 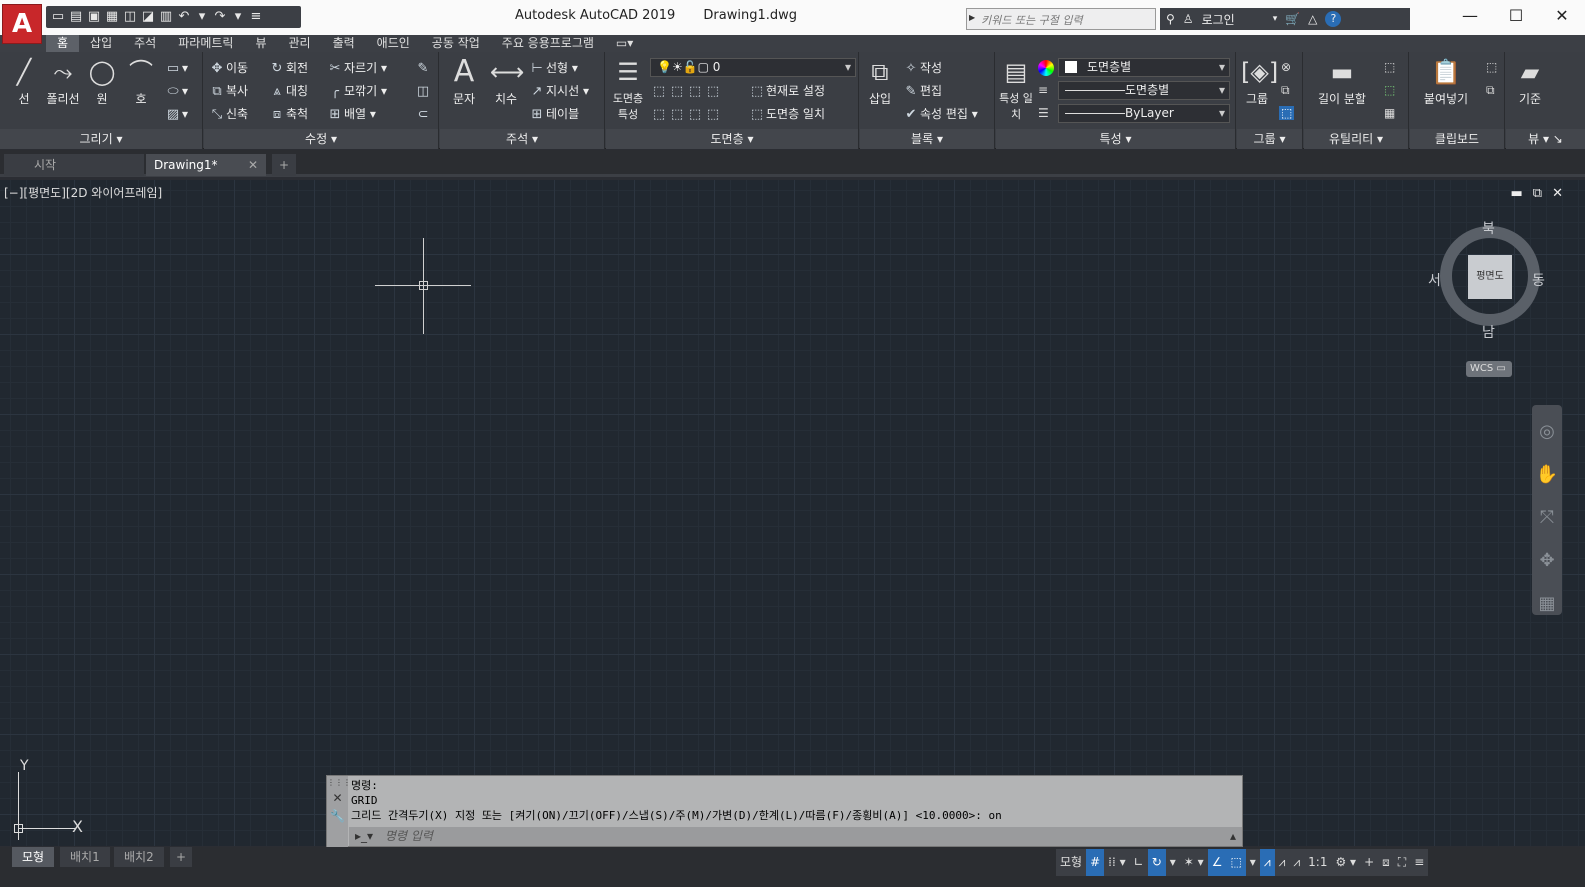 What do you see at coordinates (1188, 19) in the screenshot?
I see `user-icon: ♙` at bounding box center [1188, 19].